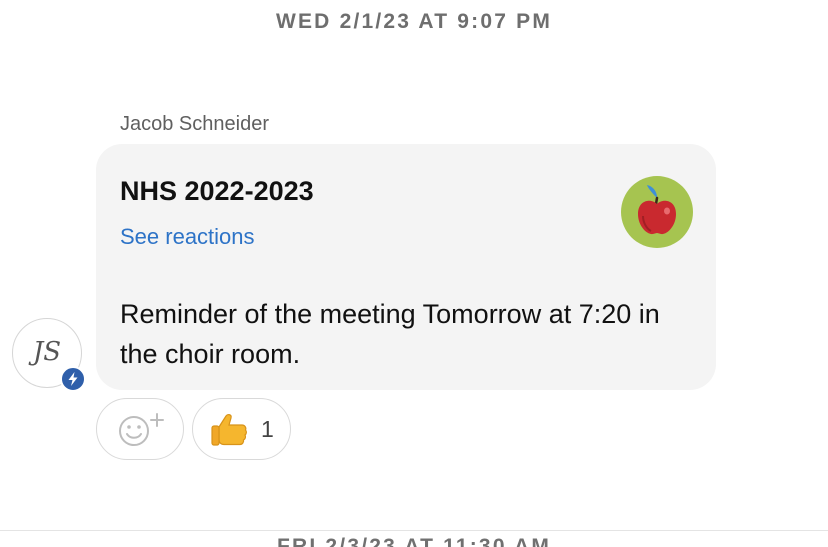  What do you see at coordinates (229, 430) in the screenshot?
I see `thumbs-up-icon` at bounding box center [229, 430].